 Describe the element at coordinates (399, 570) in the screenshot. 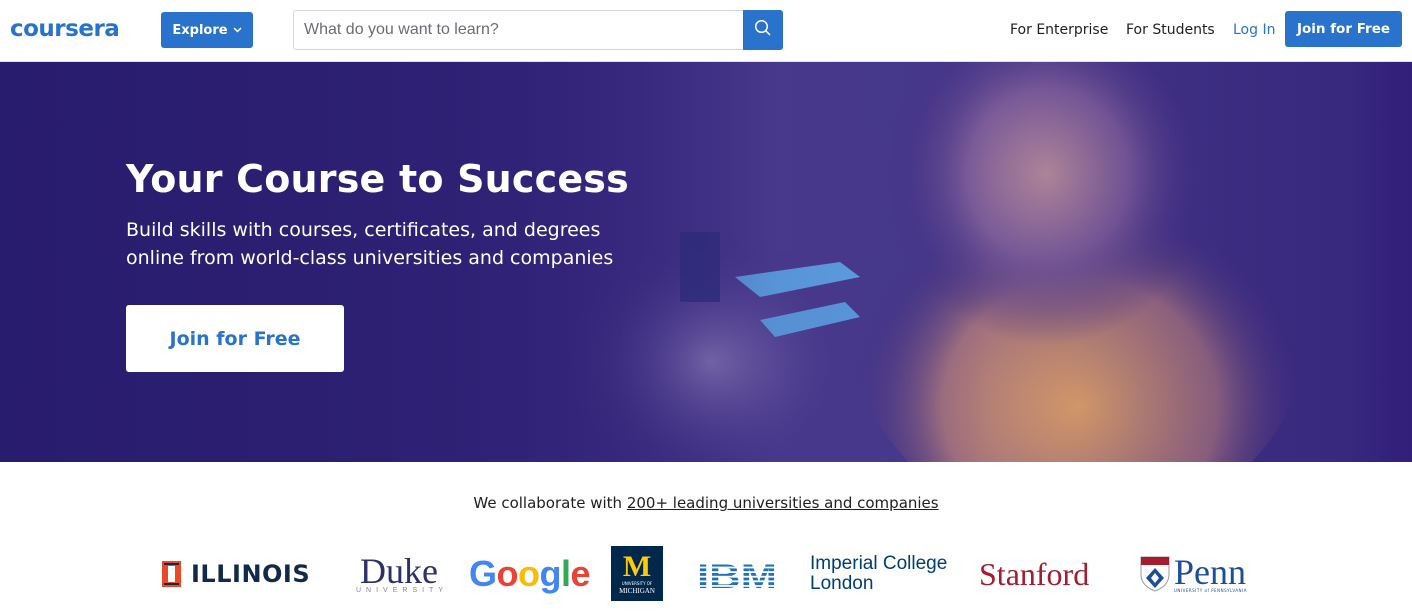

I see `duke-wordmark: Duke` at that location.